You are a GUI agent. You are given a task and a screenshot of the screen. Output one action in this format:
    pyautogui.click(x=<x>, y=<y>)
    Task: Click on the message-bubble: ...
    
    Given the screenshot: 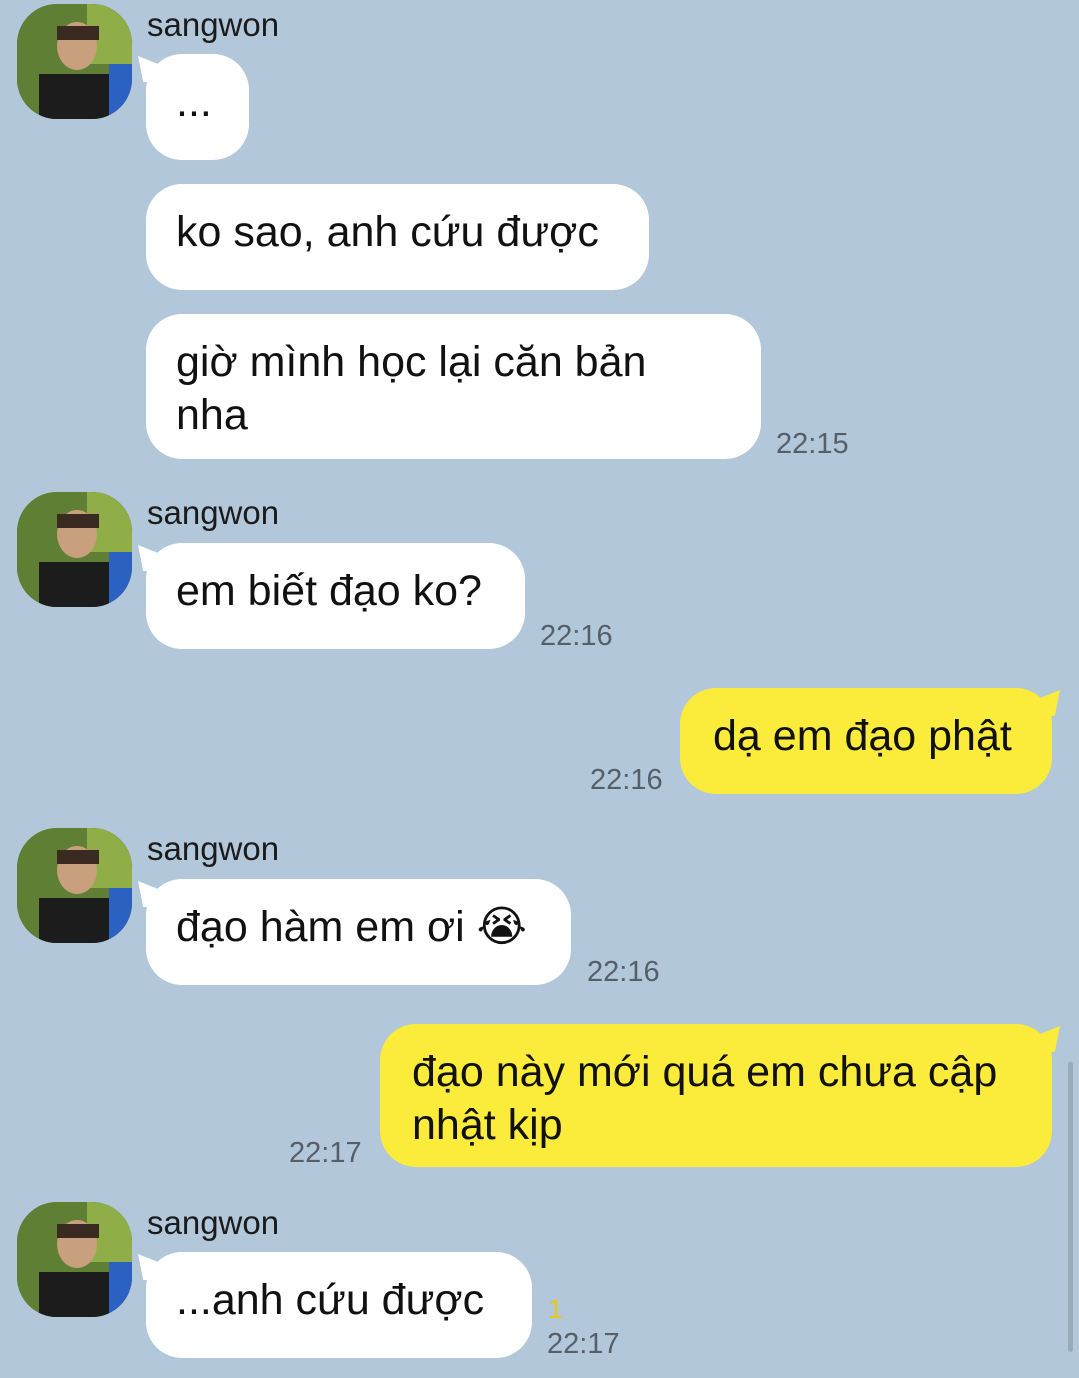 What is the action you would take?
    pyautogui.click(x=197, y=107)
    